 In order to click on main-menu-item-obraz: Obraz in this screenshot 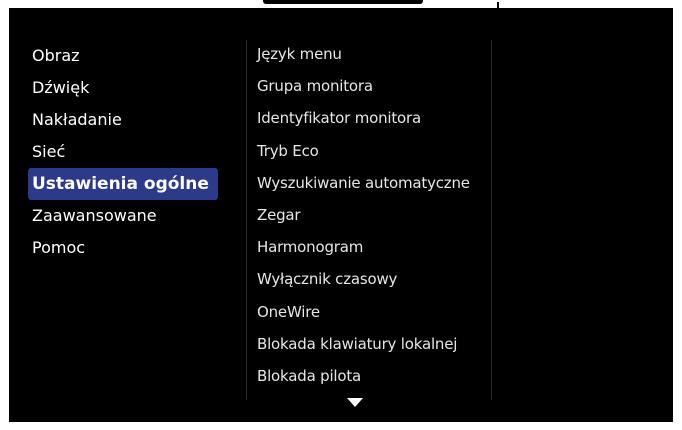, I will do `click(128, 56)`.